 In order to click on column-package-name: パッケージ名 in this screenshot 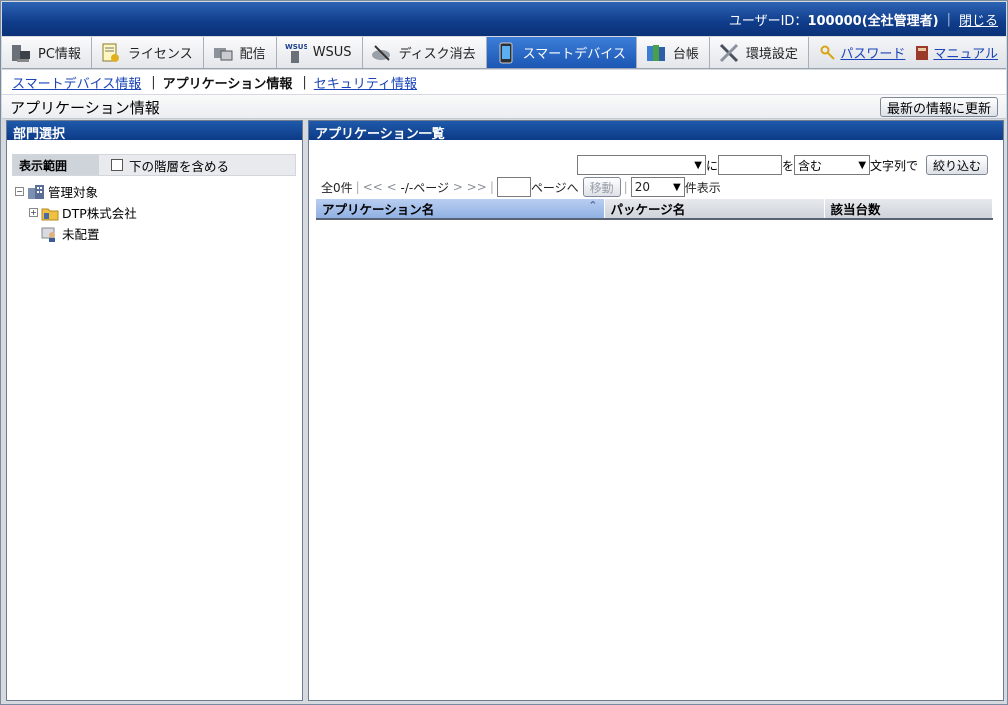, I will do `click(714, 209)`.